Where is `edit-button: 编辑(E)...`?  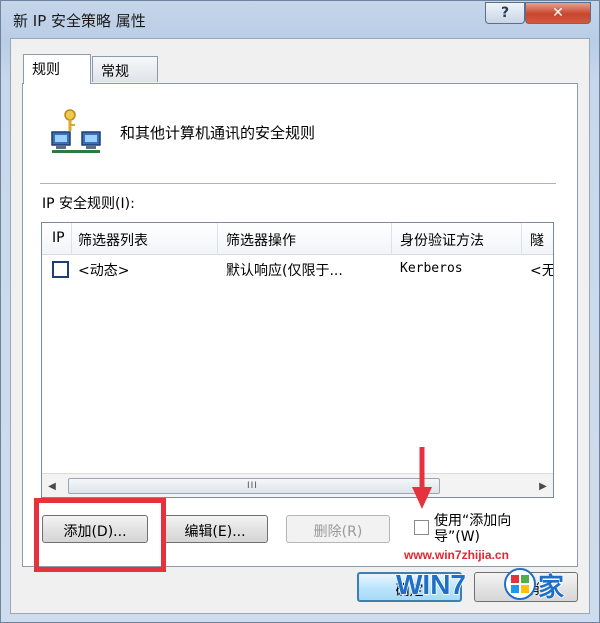
edit-button: 编辑(E)... is located at coordinates (215, 529).